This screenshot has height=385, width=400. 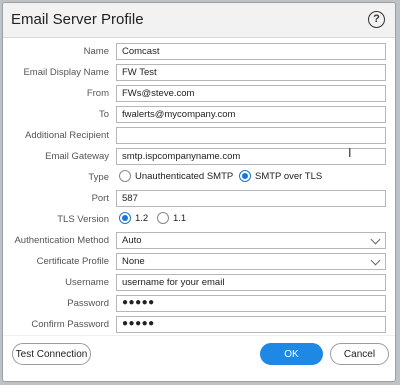 I want to click on cert-profile-value: None, so click(x=133, y=261).